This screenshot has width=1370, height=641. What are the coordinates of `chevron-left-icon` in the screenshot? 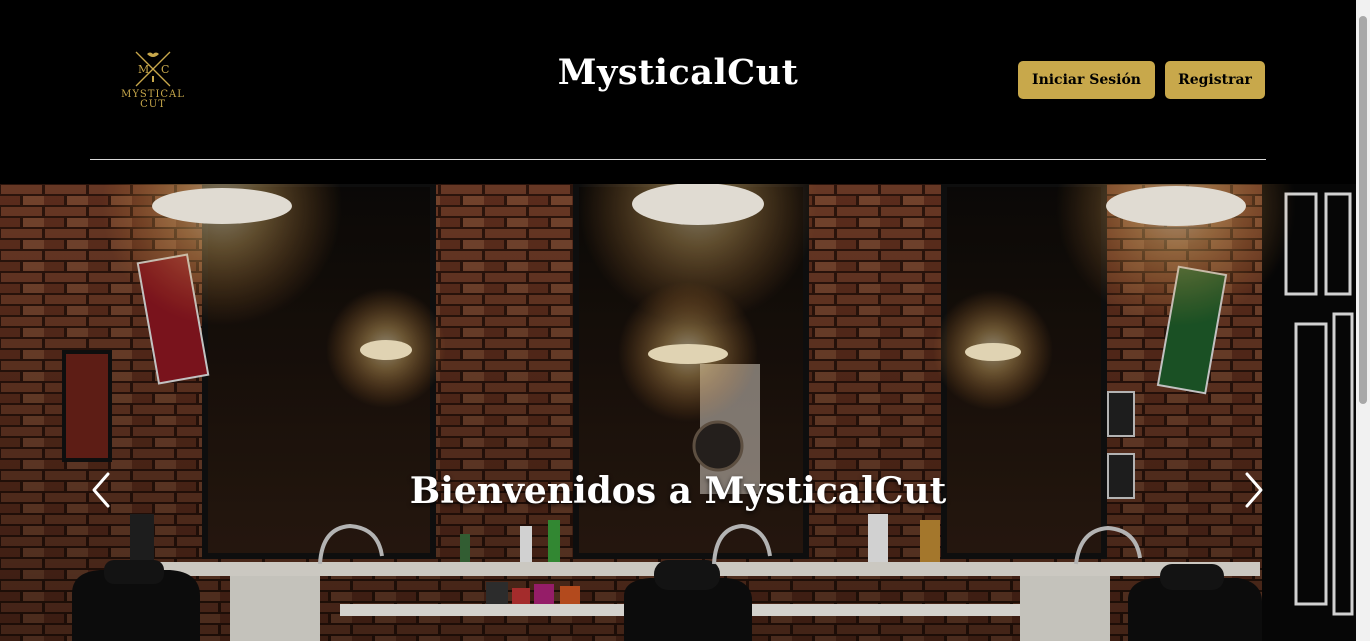 It's located at (101, 490).